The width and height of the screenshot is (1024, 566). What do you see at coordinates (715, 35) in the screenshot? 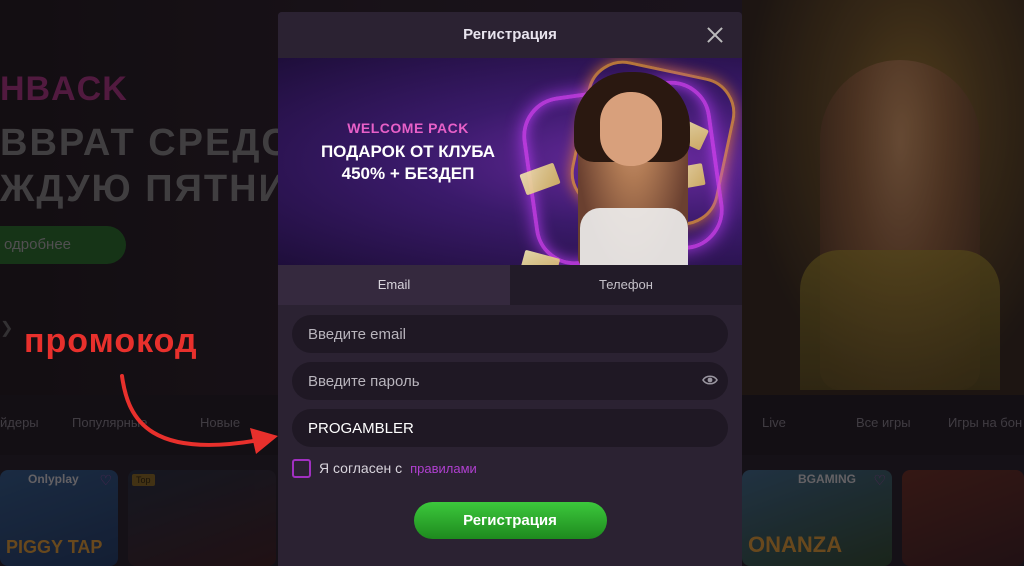
I see `close-icon` at bounding box center [715, 35].